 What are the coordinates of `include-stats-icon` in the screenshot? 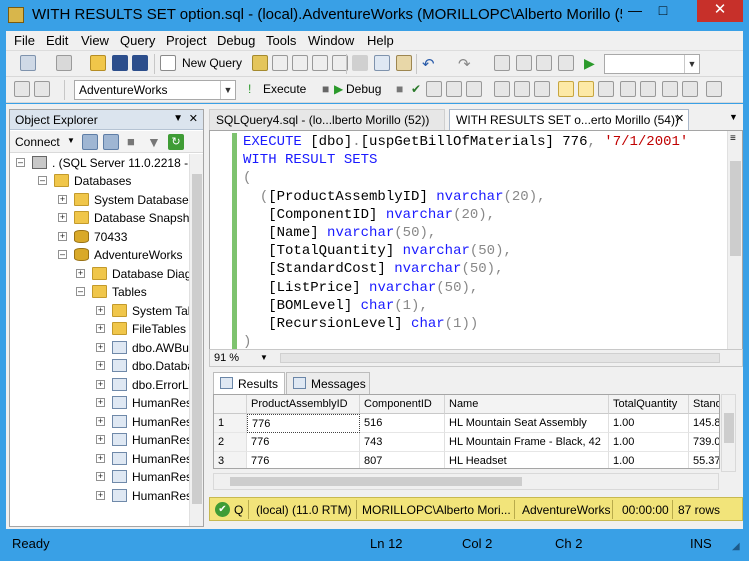 It's located at (522, 89).